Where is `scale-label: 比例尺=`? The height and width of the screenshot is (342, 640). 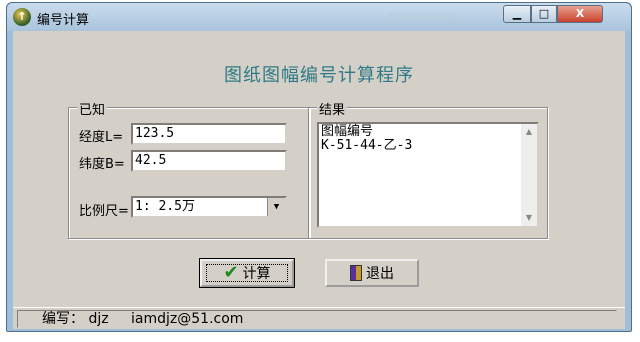
scale-label: 比例尺= is located at coordinates (104, 211).